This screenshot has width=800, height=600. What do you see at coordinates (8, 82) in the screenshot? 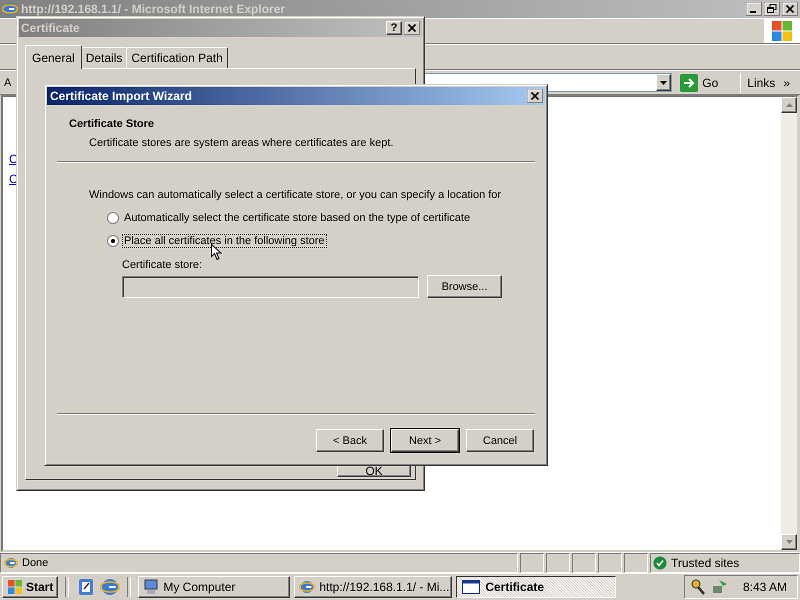
I see `address-label: A` at bounding box center [8, 82].